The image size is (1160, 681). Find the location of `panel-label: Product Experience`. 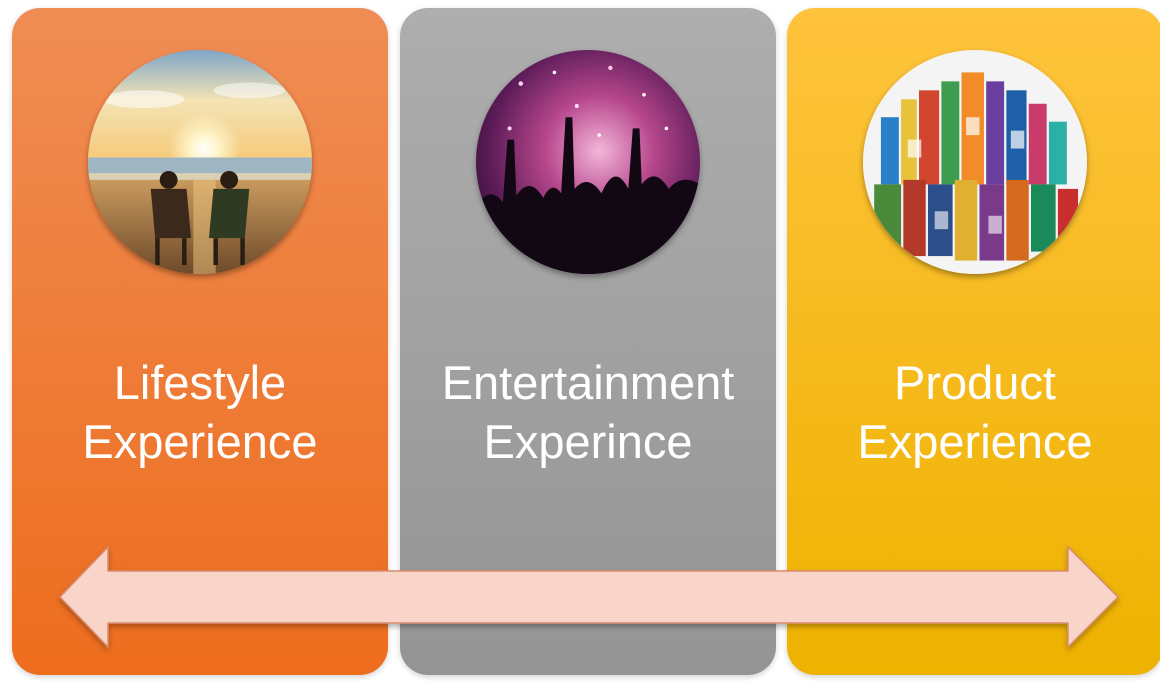

panel-label: Product Experience is located at coordinates (973, 412).